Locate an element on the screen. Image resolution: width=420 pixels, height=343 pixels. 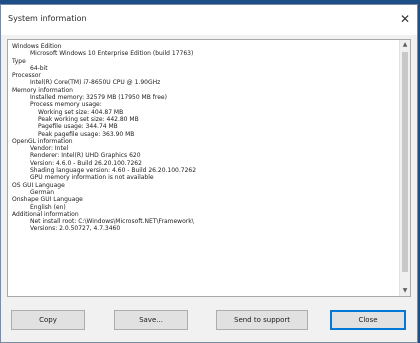
button-row: Copy Save... Send to support Close is located at coordinates (209, 321).